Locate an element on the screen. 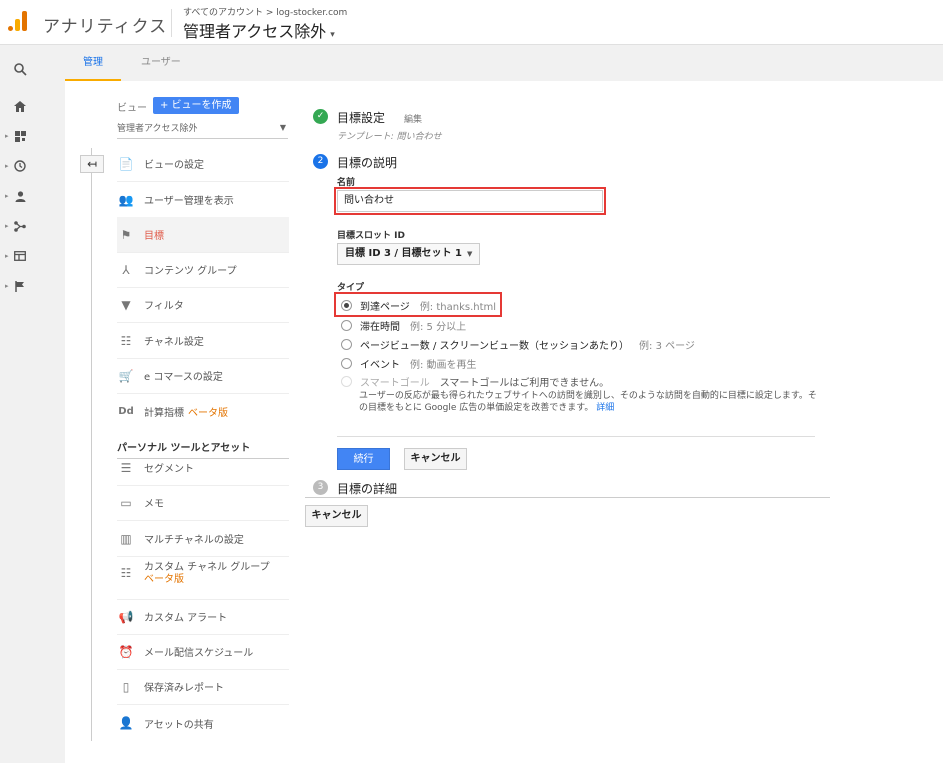 This screenshot has width=943, height=763. nav-item-filters: ▼ フィルタ is located at coordinates (203, 305).